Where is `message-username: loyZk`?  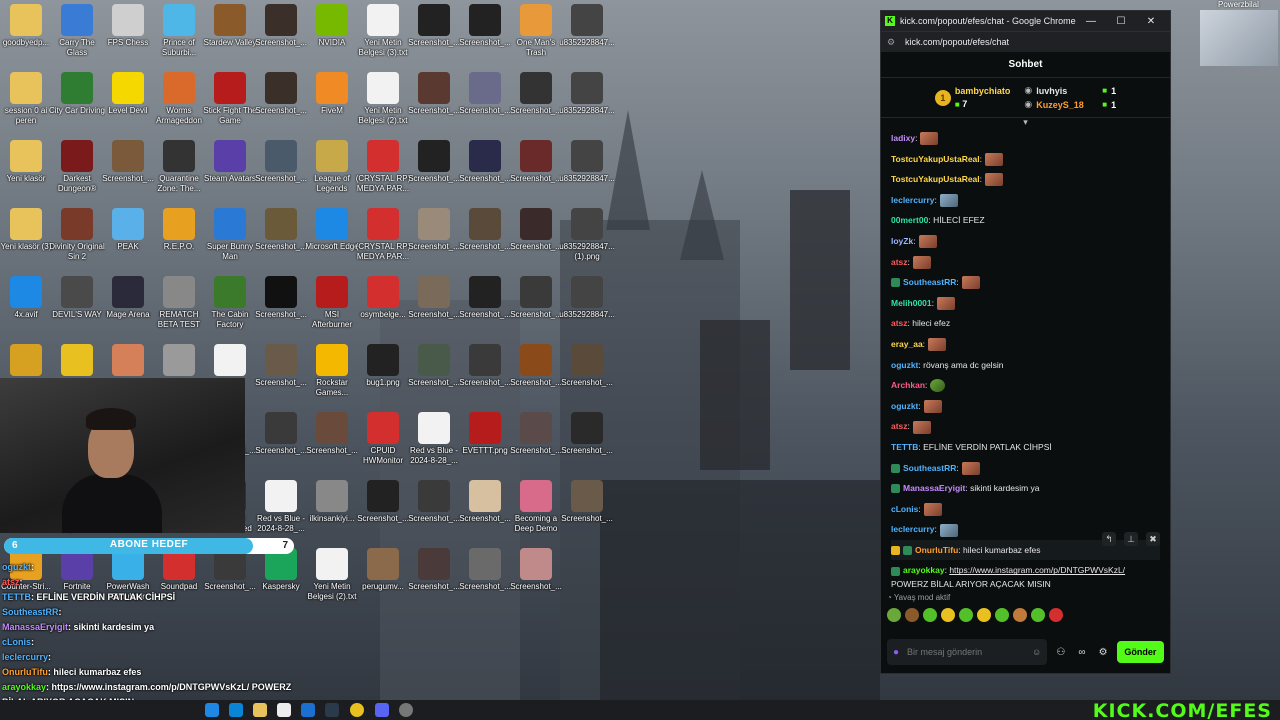
message-username: loyZk is located at coordinates (902, 241).